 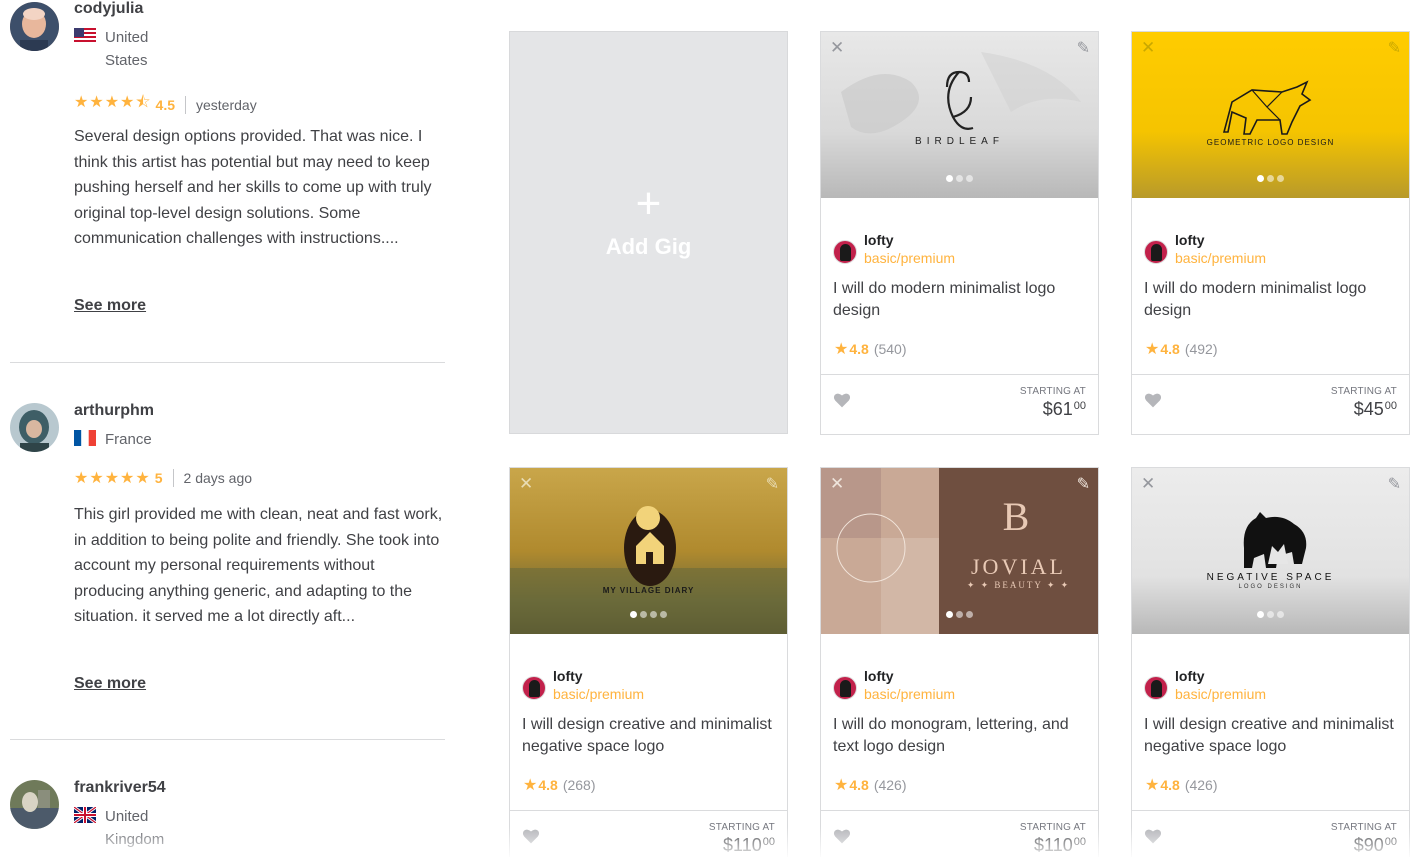 I want to click on gig-thumbnail: MY VILLAGE DIARY ✕ ✎, so click(x=648, y=551).